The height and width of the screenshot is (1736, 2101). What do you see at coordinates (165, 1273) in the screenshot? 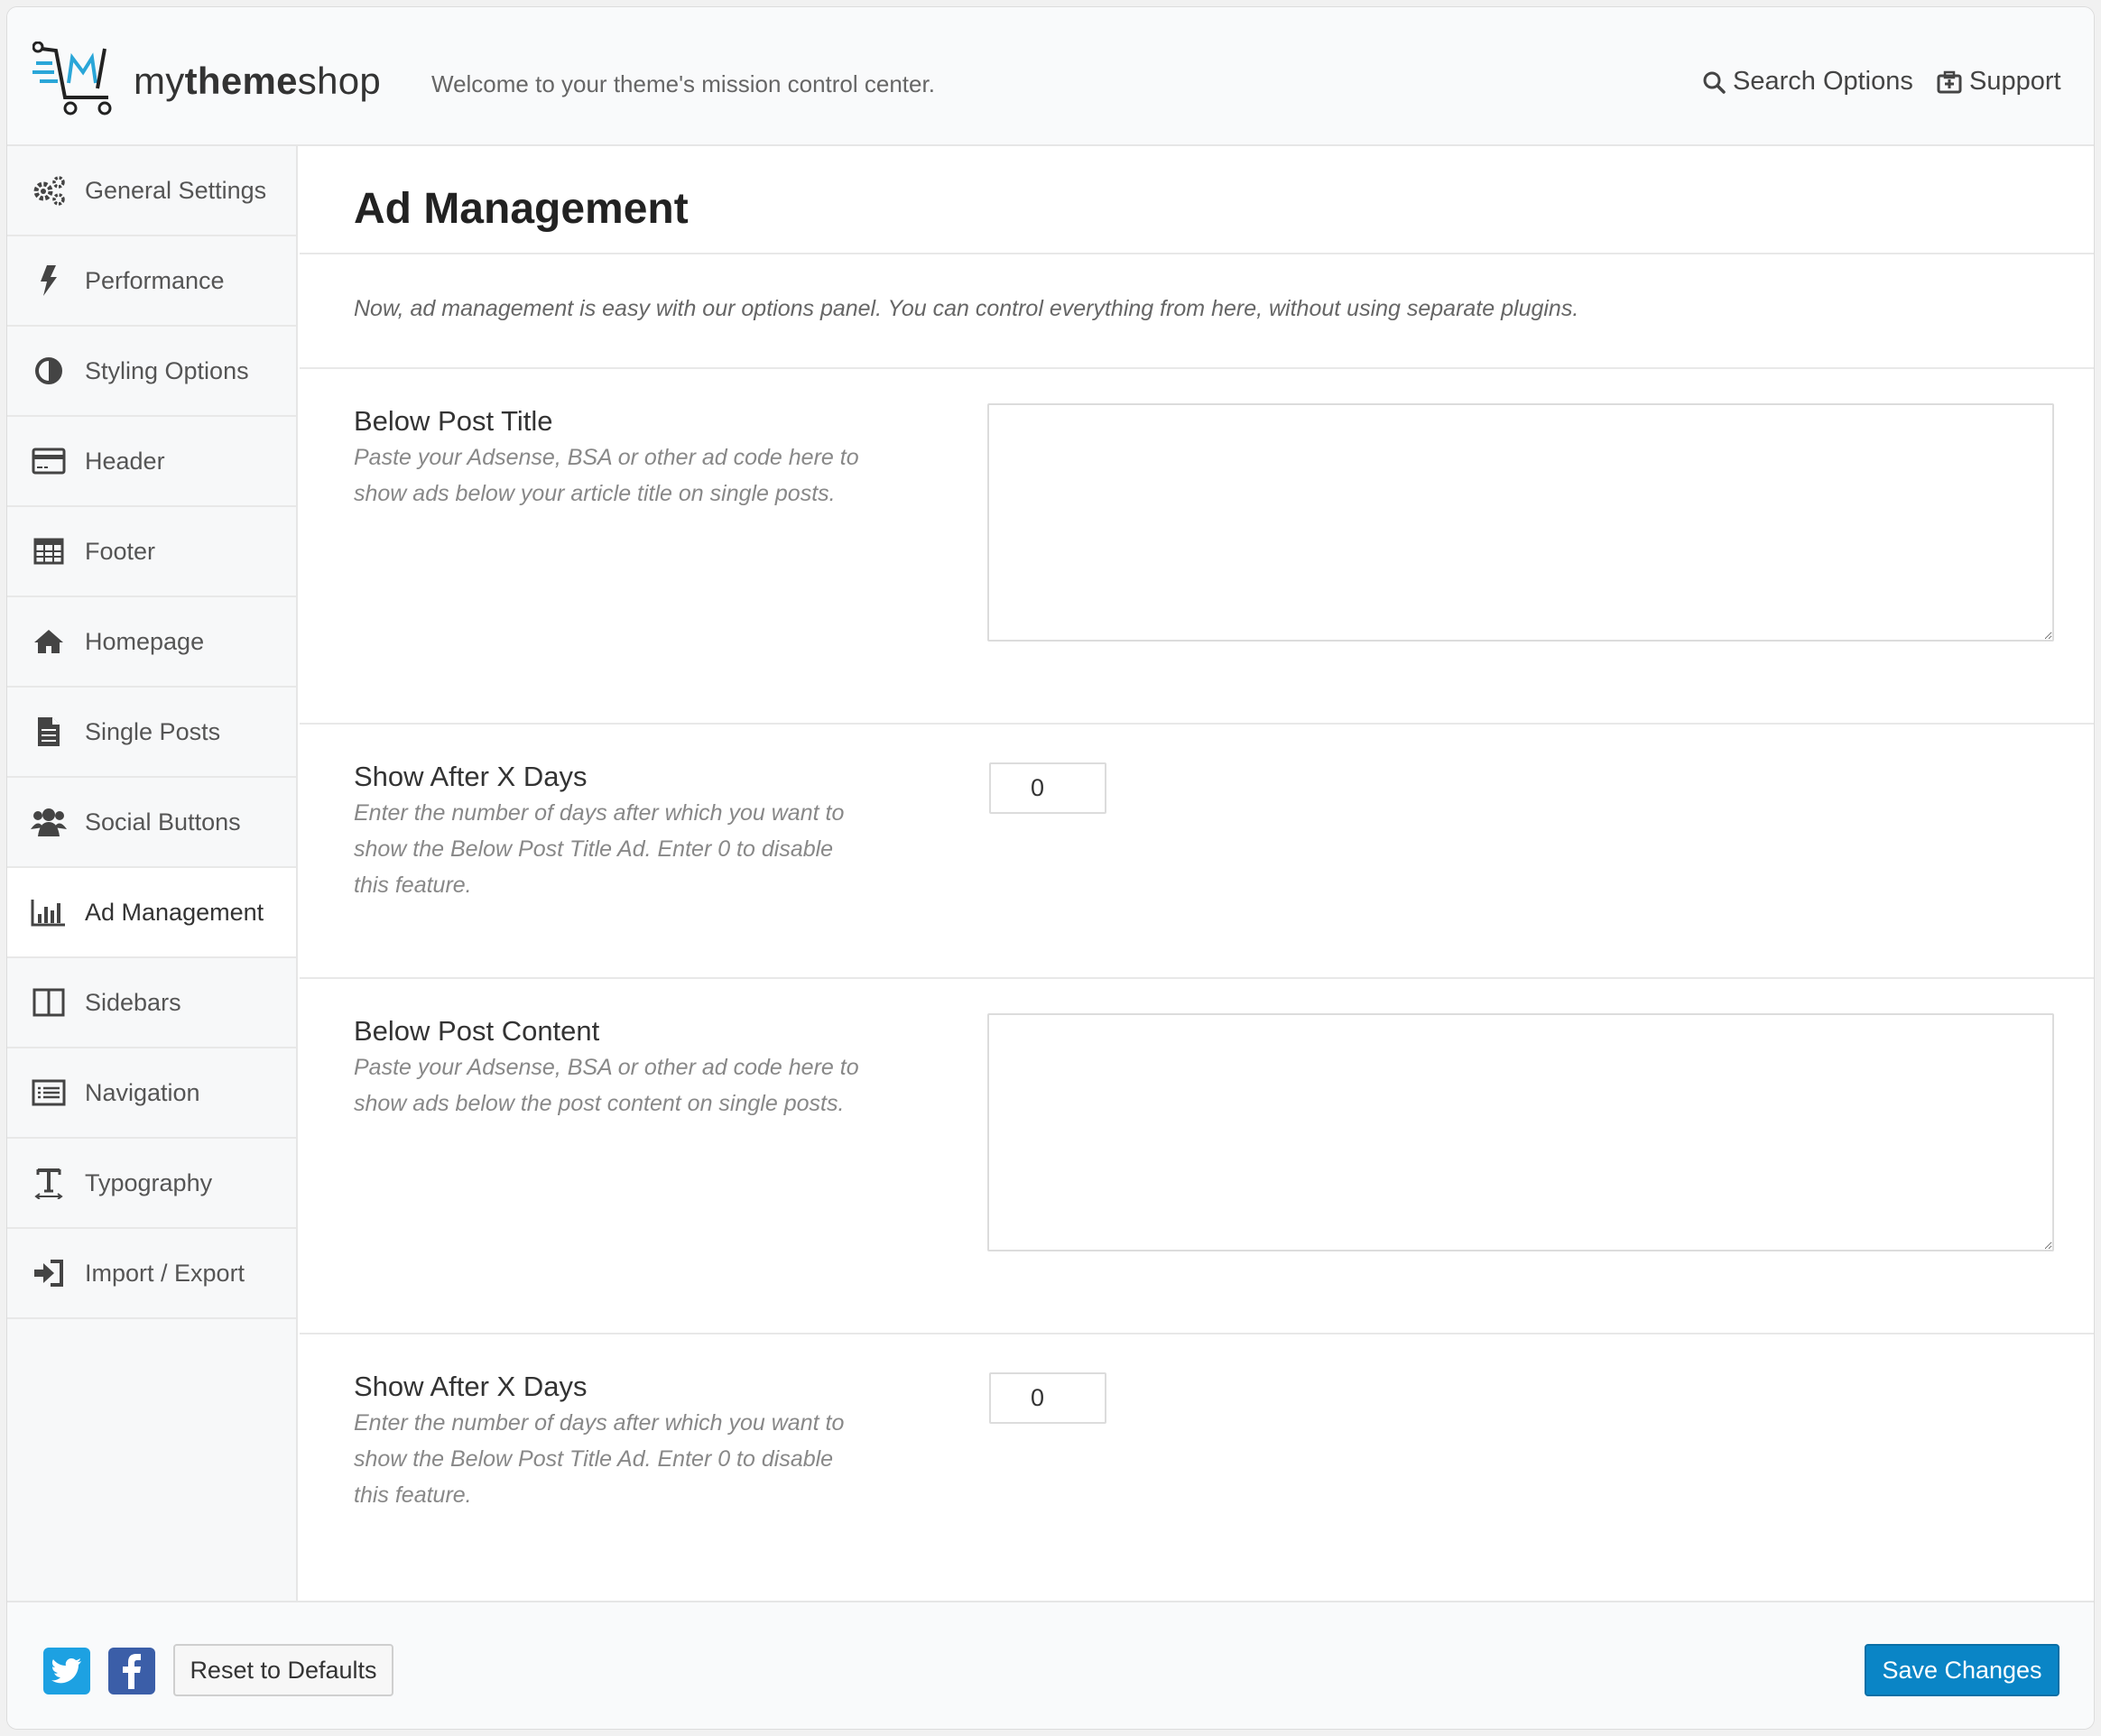
I see `sidebar-item-label: Import / Export` at bounding box center [165, 1273].